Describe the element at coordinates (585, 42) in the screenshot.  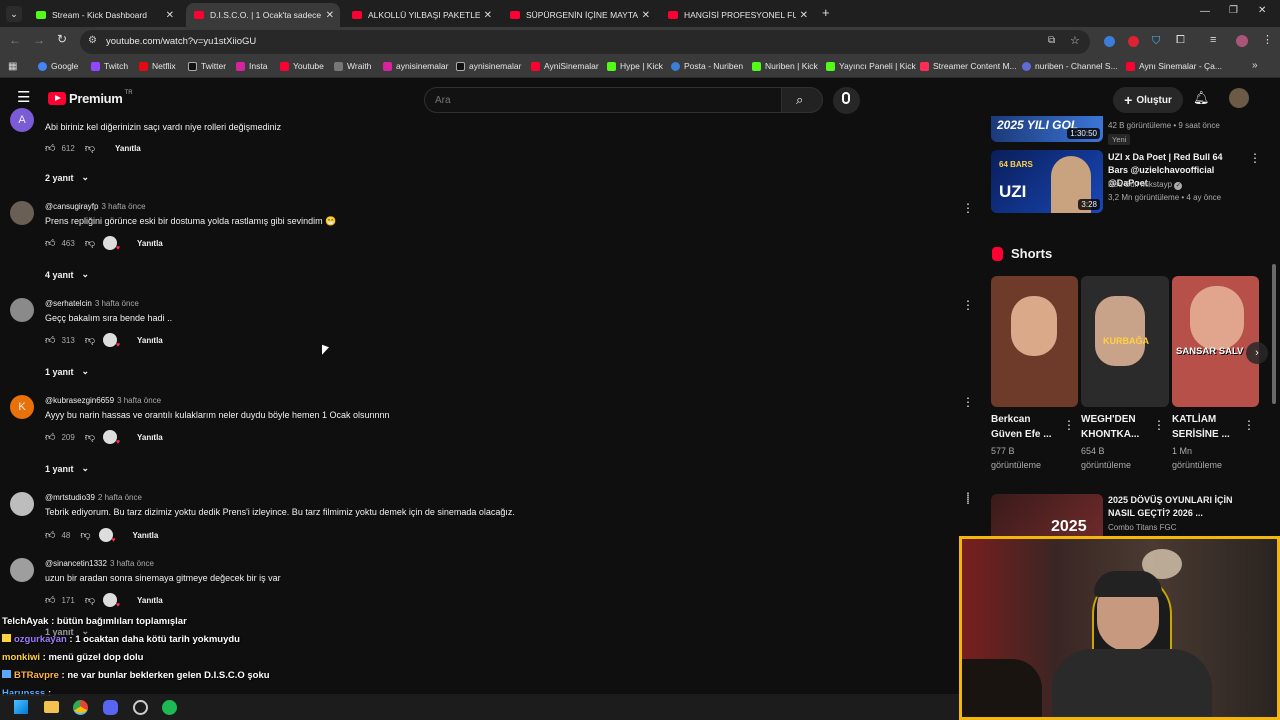
I see `address-bar: ⚙ youtube.com/watch?v=yu1stXiioGU ⧉ ☆` at that location.